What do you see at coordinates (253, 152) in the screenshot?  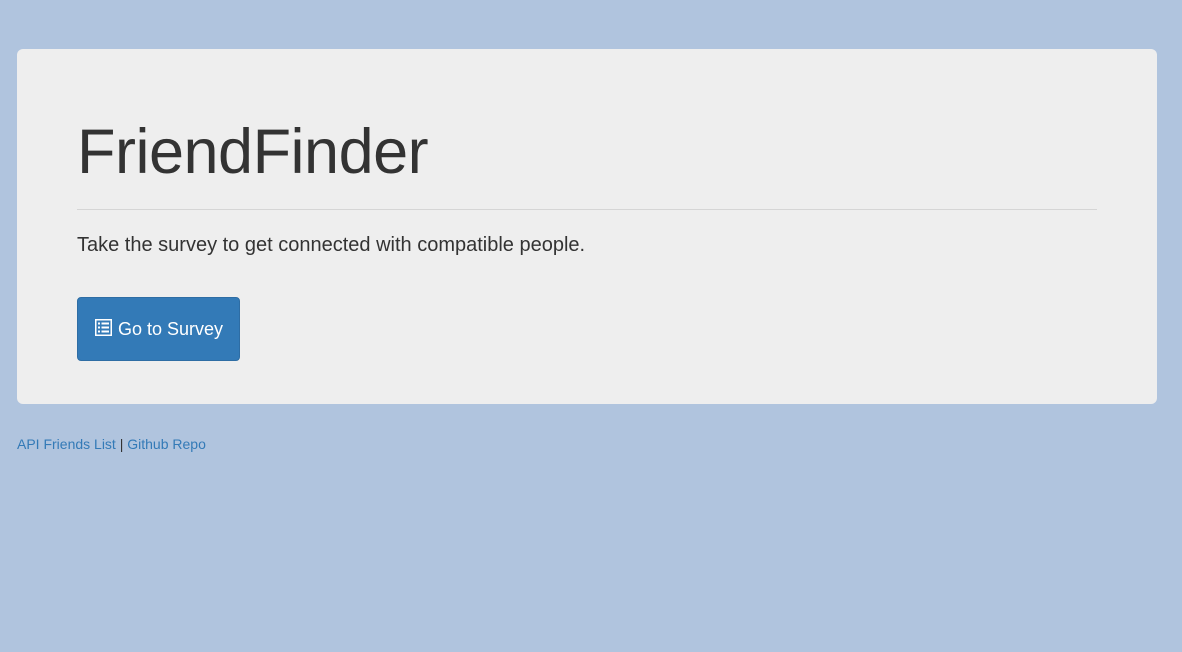 I see `page-title: FriendFinder` at bounding box center [253, 152].